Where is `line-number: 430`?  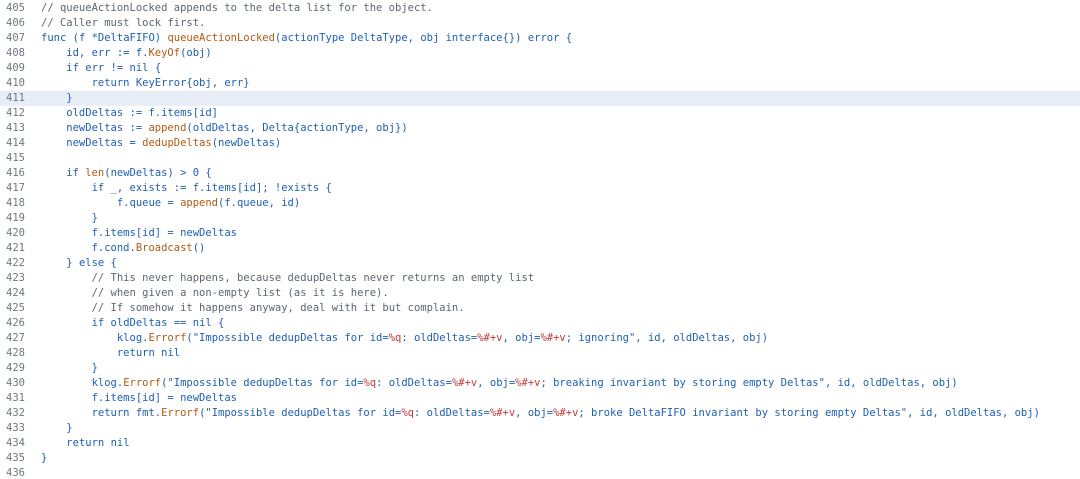
line-number: 430 is located at coordinates (16, 383).